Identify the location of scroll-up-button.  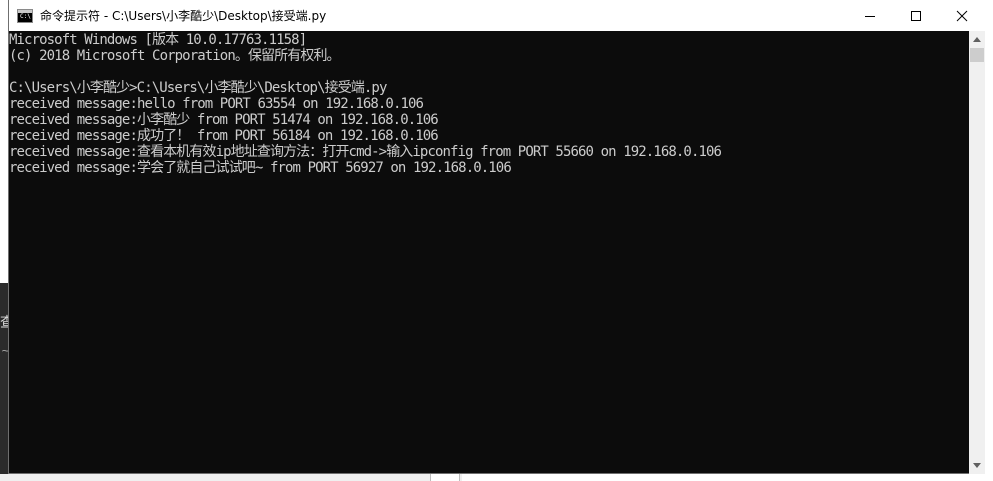
(977, 39).